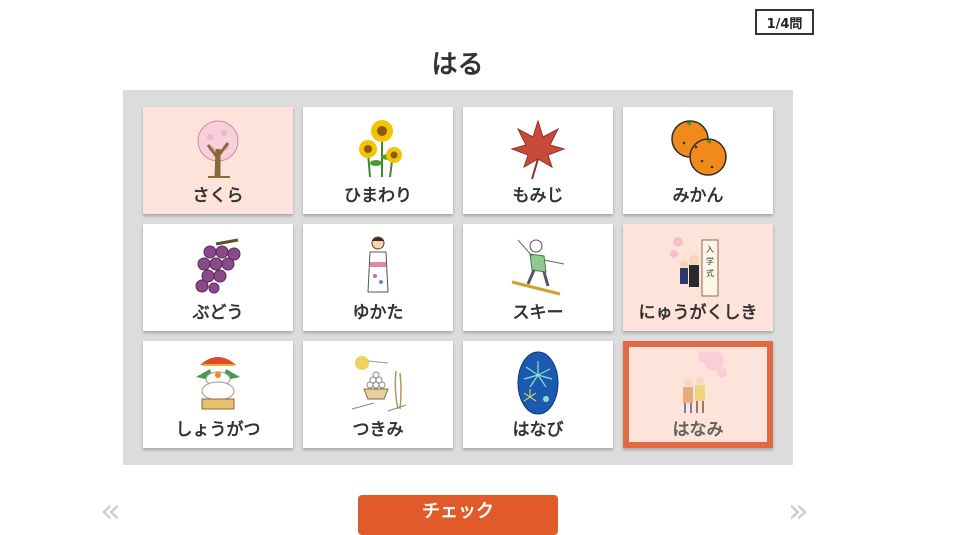 Image resolution: width=953 pixels, height=535 pixels. I want to click on fireworks-icon, so click(538, 383).